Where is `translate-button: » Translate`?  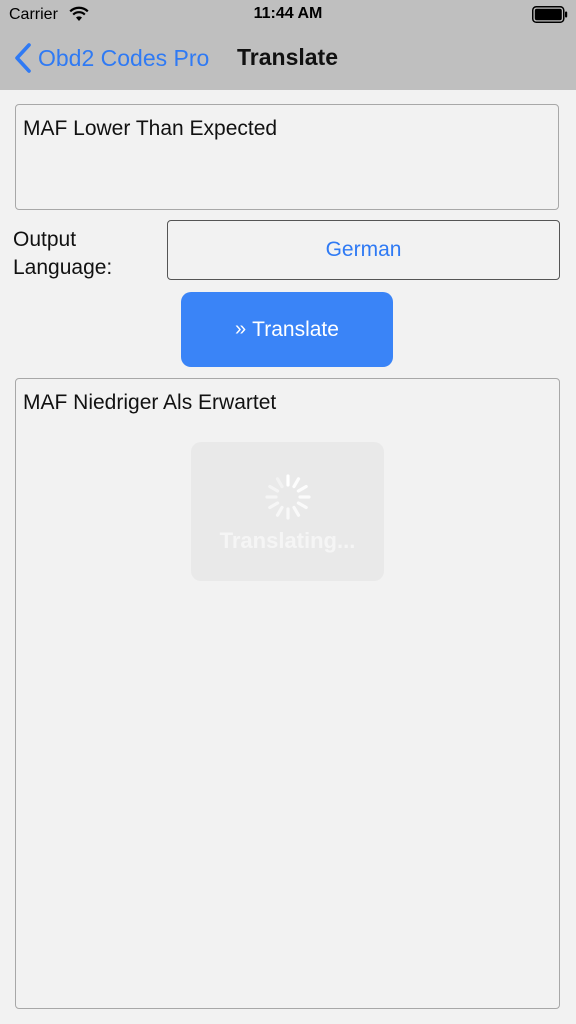 translate-button: » Translate is located at coordinates (287, 329).